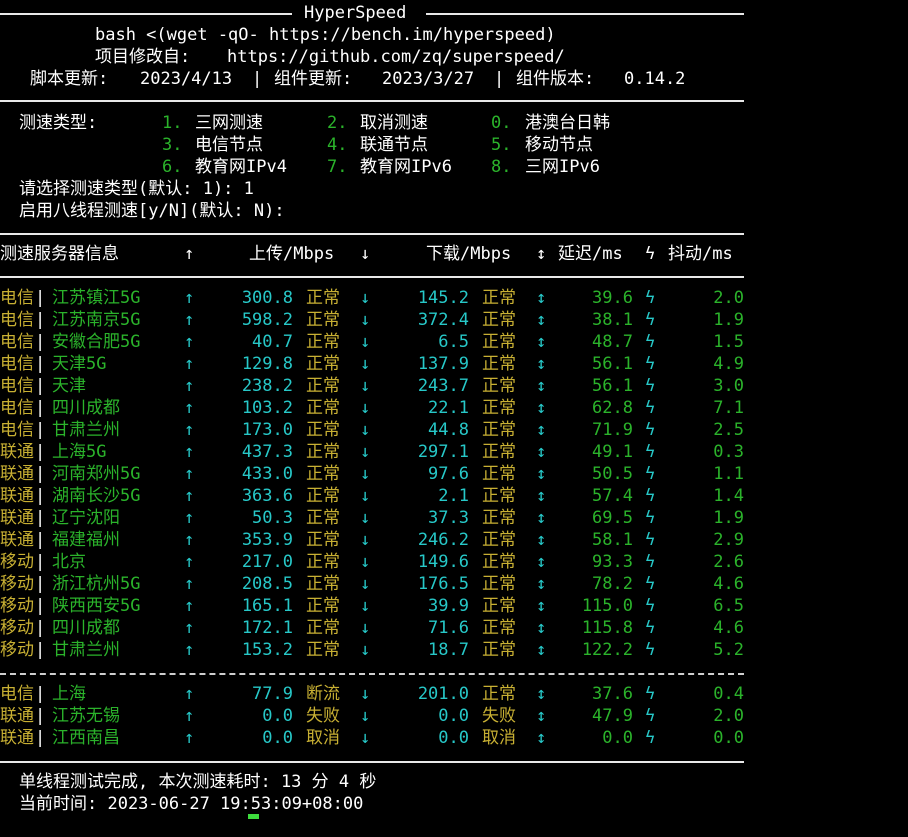 This screenshot has width=908, height=837. I want to click on table-row: 移动 | 四川成都 ↑ 172.1 正常 ↓ 71.6 正常 ↕ 115.8 ϟ 4.6, so click(372, 628).